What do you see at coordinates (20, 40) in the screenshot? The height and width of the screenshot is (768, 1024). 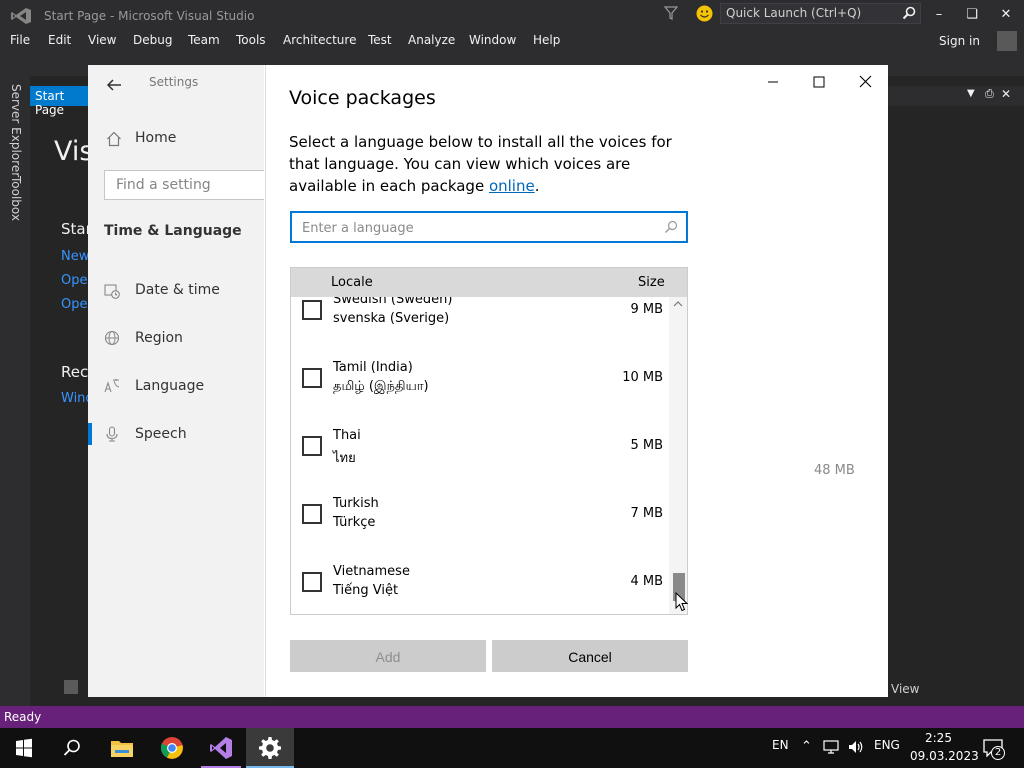 I see `menu-file: File` at bounding box center [20, 40].